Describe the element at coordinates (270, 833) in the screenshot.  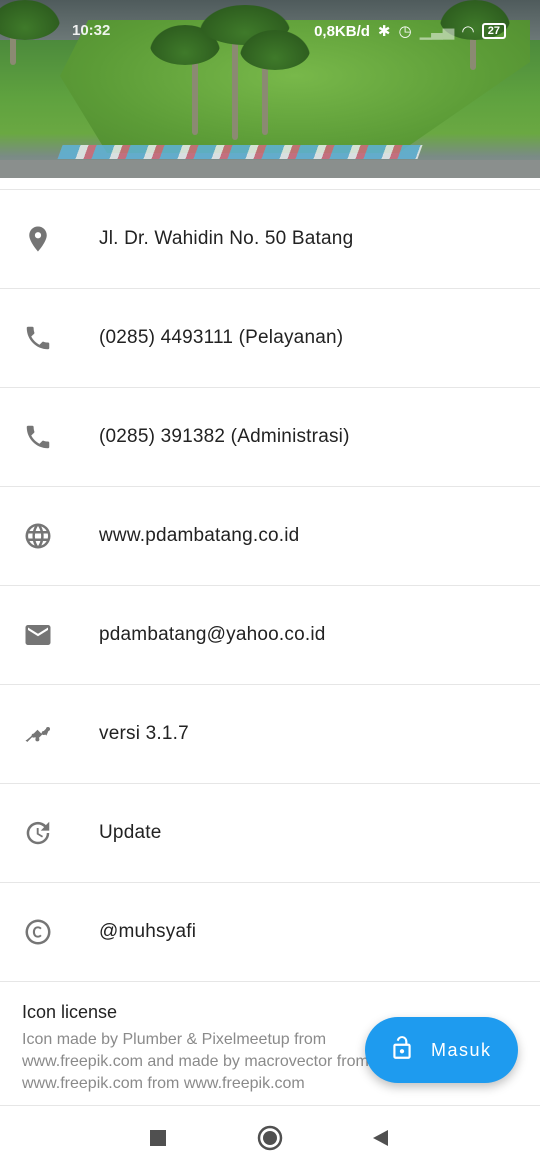
I see `list-item-update: Update` at that location.